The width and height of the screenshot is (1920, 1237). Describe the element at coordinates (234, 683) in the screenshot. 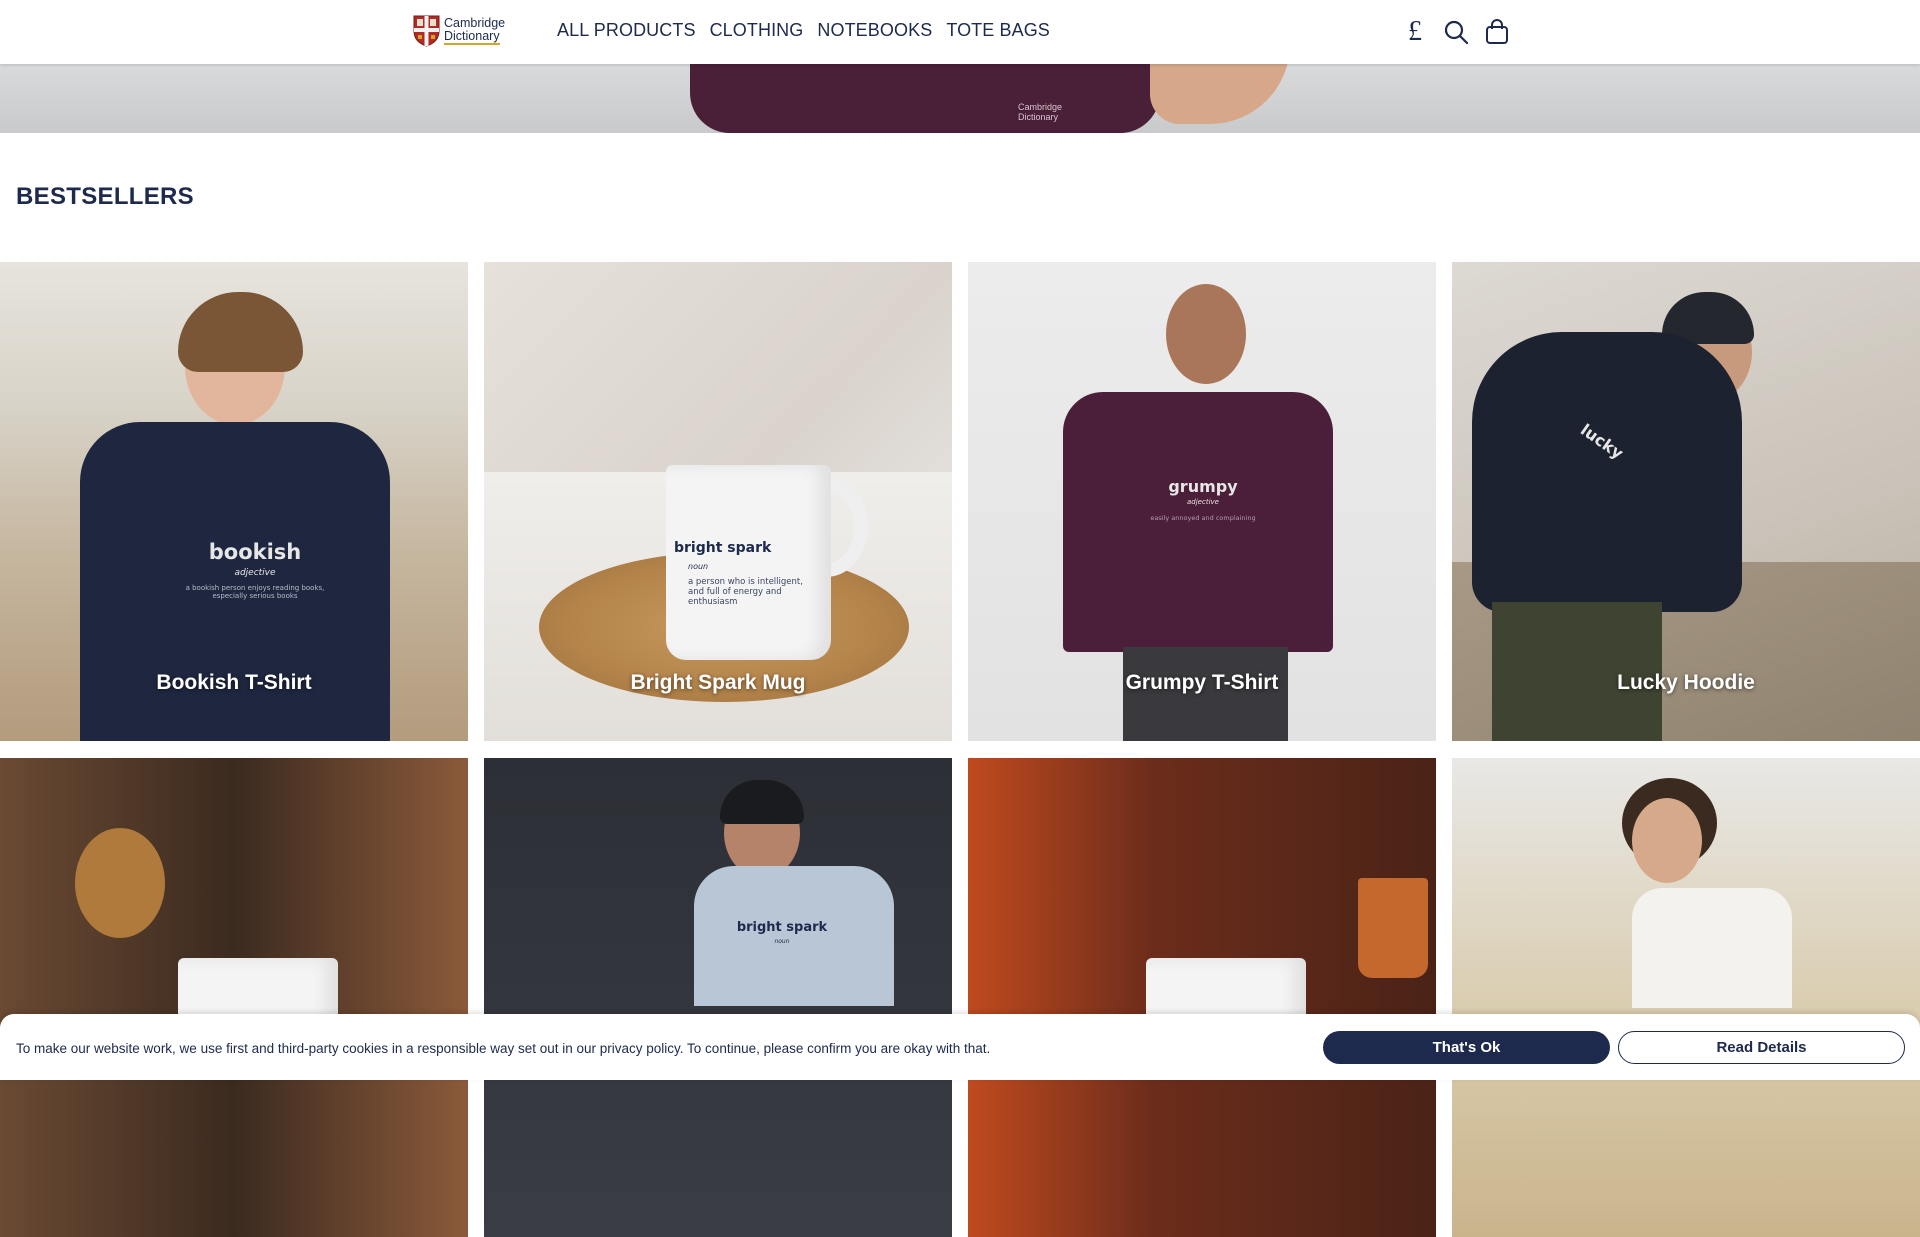

I see `product-name: Bookish T-Shirt` at that location.